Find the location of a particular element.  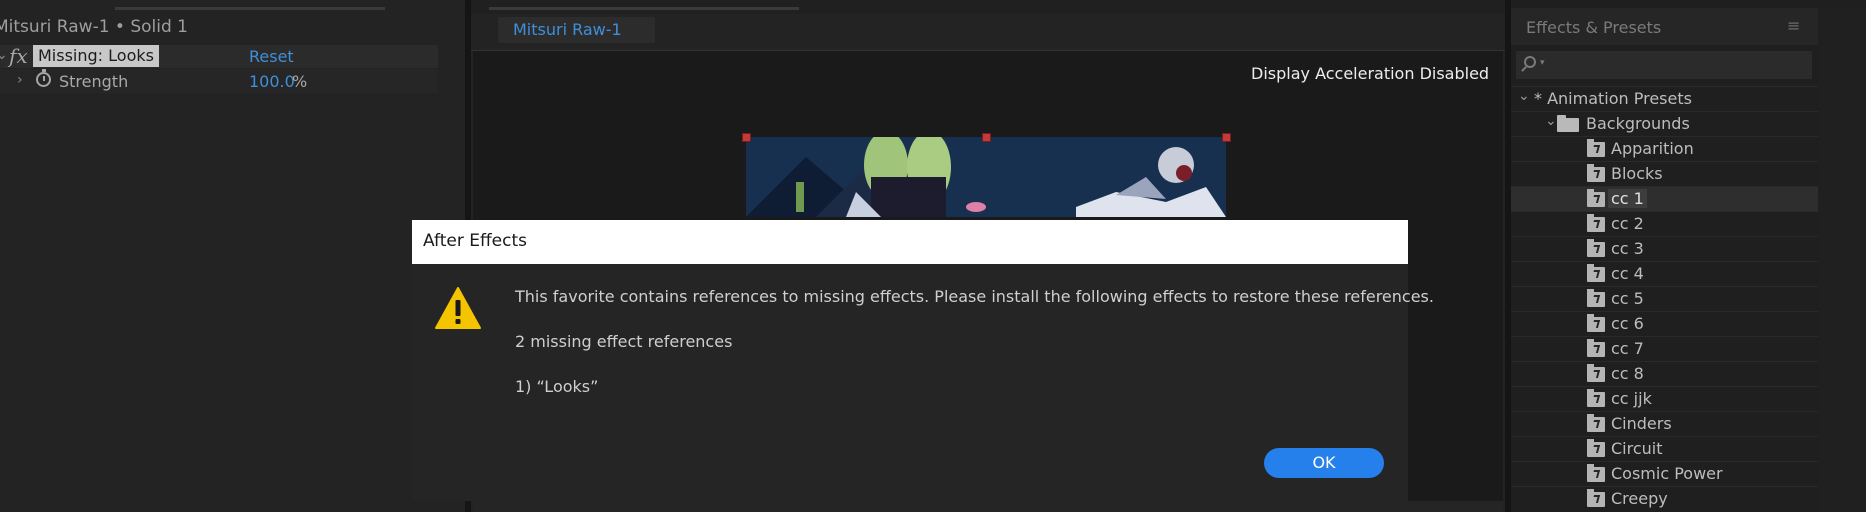

preset-item-selected: cc 1 is located at coordinates (1664, 198).